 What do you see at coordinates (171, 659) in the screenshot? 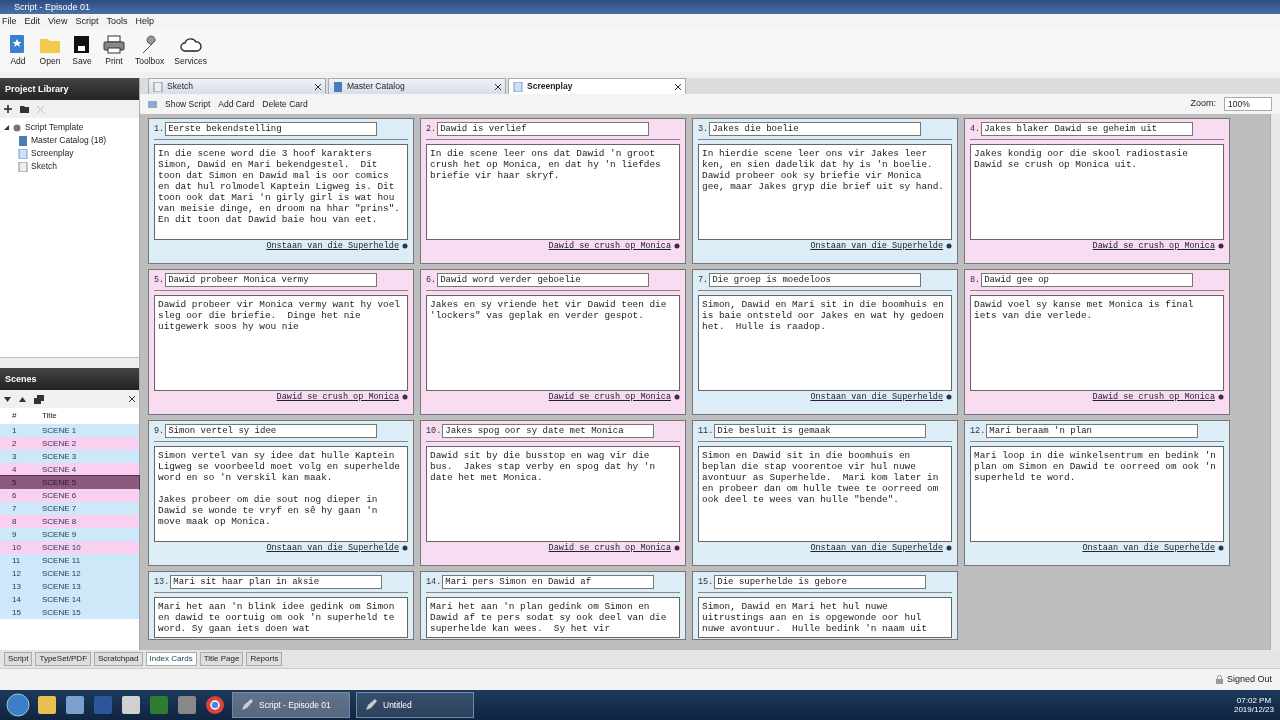
I see `view-tab: Index Cards` at bounding box center [171, 659].